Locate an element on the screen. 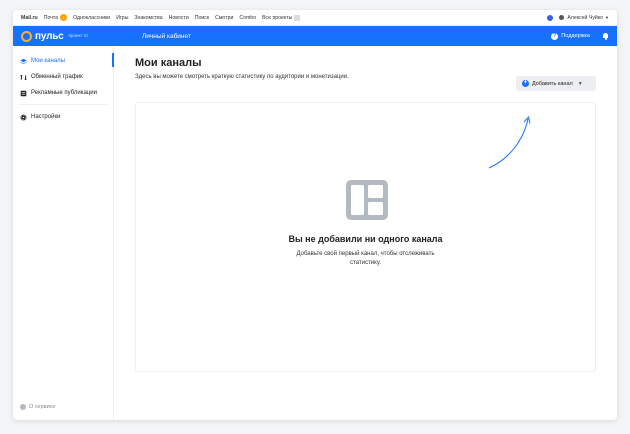 The image size is (630, 434). portal-link-all-projects: Все проекты is located at coordinates (281, 17).